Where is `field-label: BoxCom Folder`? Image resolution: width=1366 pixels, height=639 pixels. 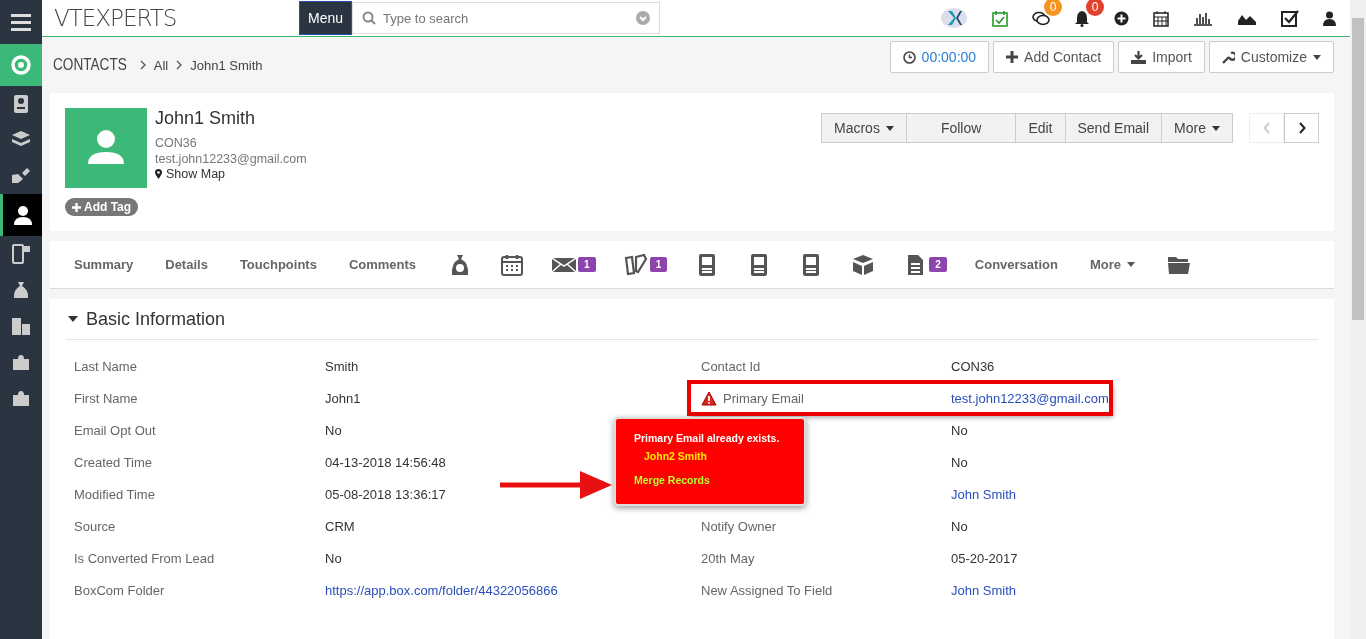
field-label: BoxCom Folder is located at coordinates (119, 590).